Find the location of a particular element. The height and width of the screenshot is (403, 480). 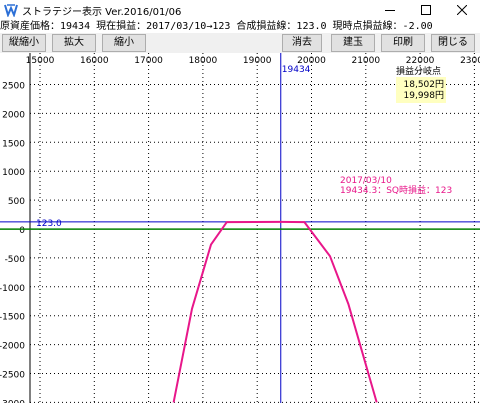

y-tick-label: -2000 is located at coordinates (12, 347).